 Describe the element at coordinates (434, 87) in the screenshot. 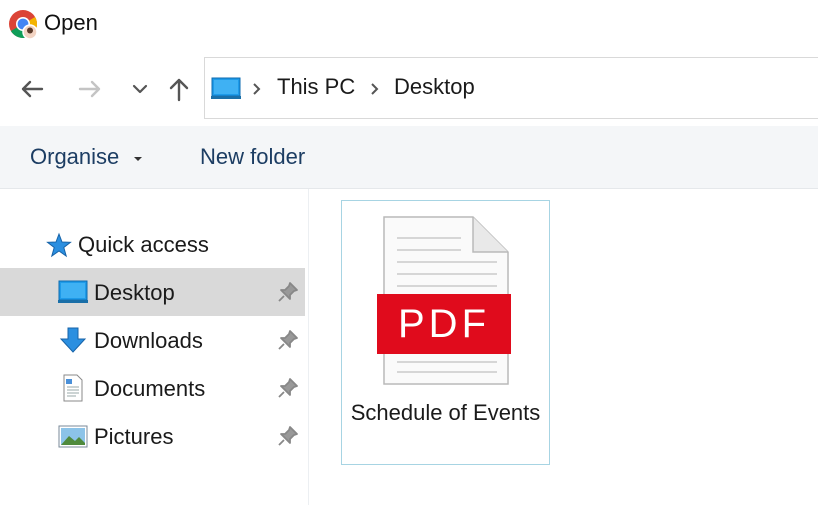

I see `breadcrumb-desktop: Desktop` at that location.